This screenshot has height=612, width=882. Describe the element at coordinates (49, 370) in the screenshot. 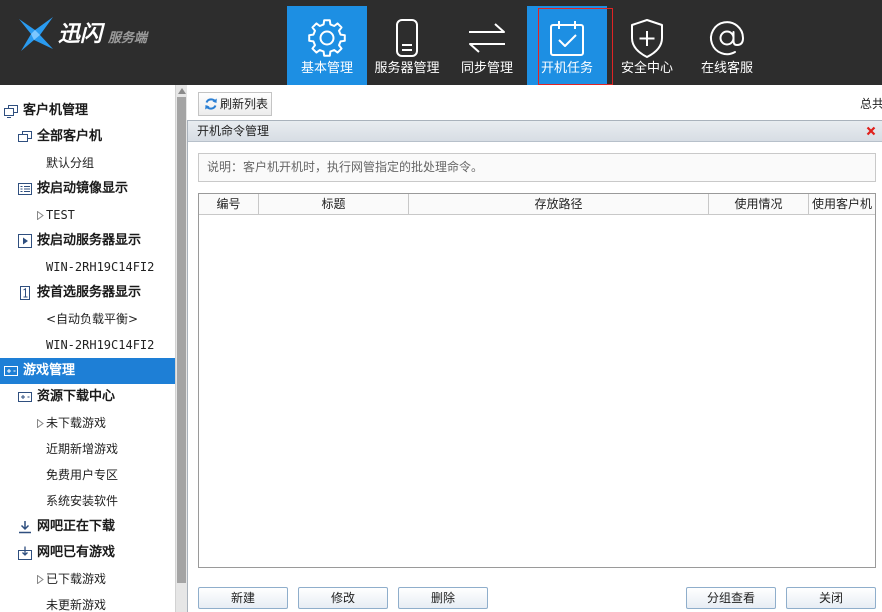

I see `tree-item-label: 游戏管理` at that location.